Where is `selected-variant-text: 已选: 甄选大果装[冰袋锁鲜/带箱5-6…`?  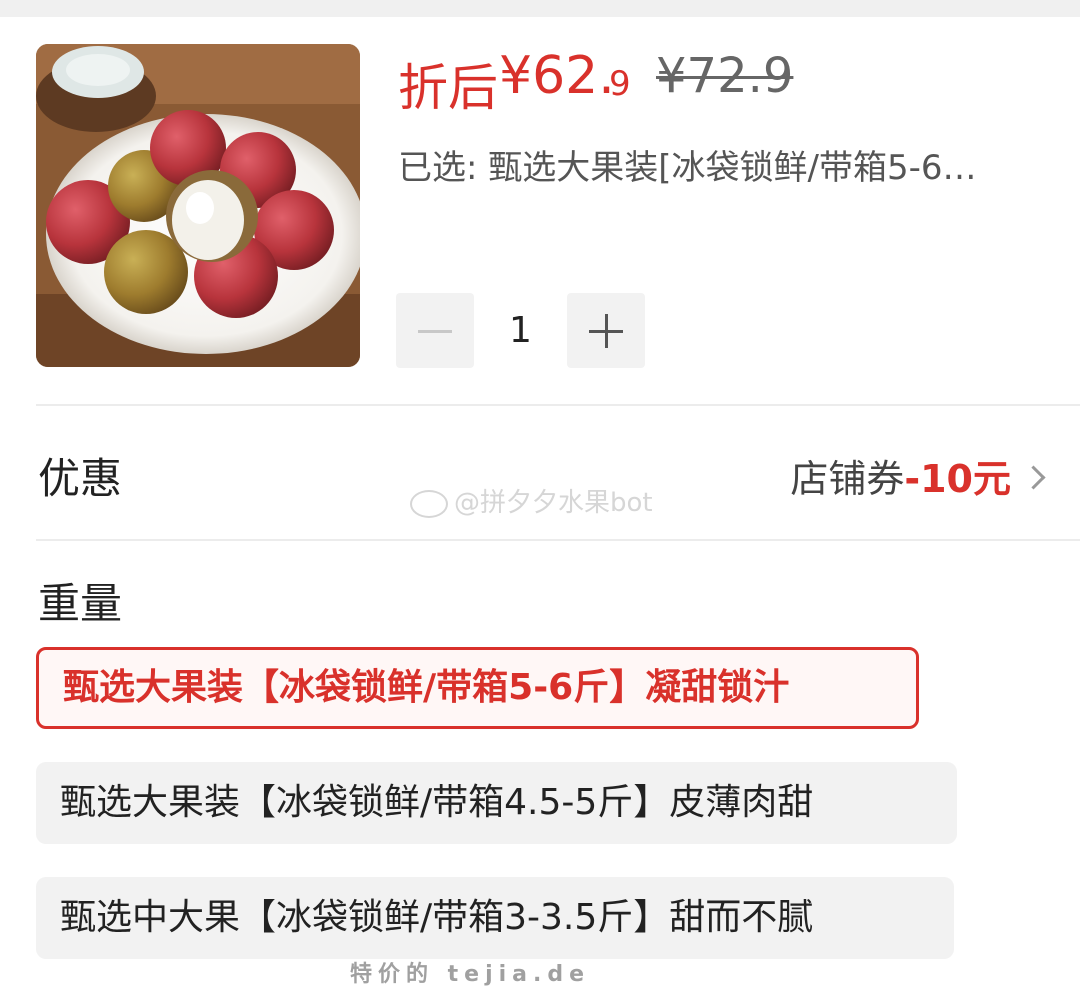
selected-variant-text: 已选: 甄选大果装[冰袋锁鲜/带箱5-6… is located at coordinates (687, 168).